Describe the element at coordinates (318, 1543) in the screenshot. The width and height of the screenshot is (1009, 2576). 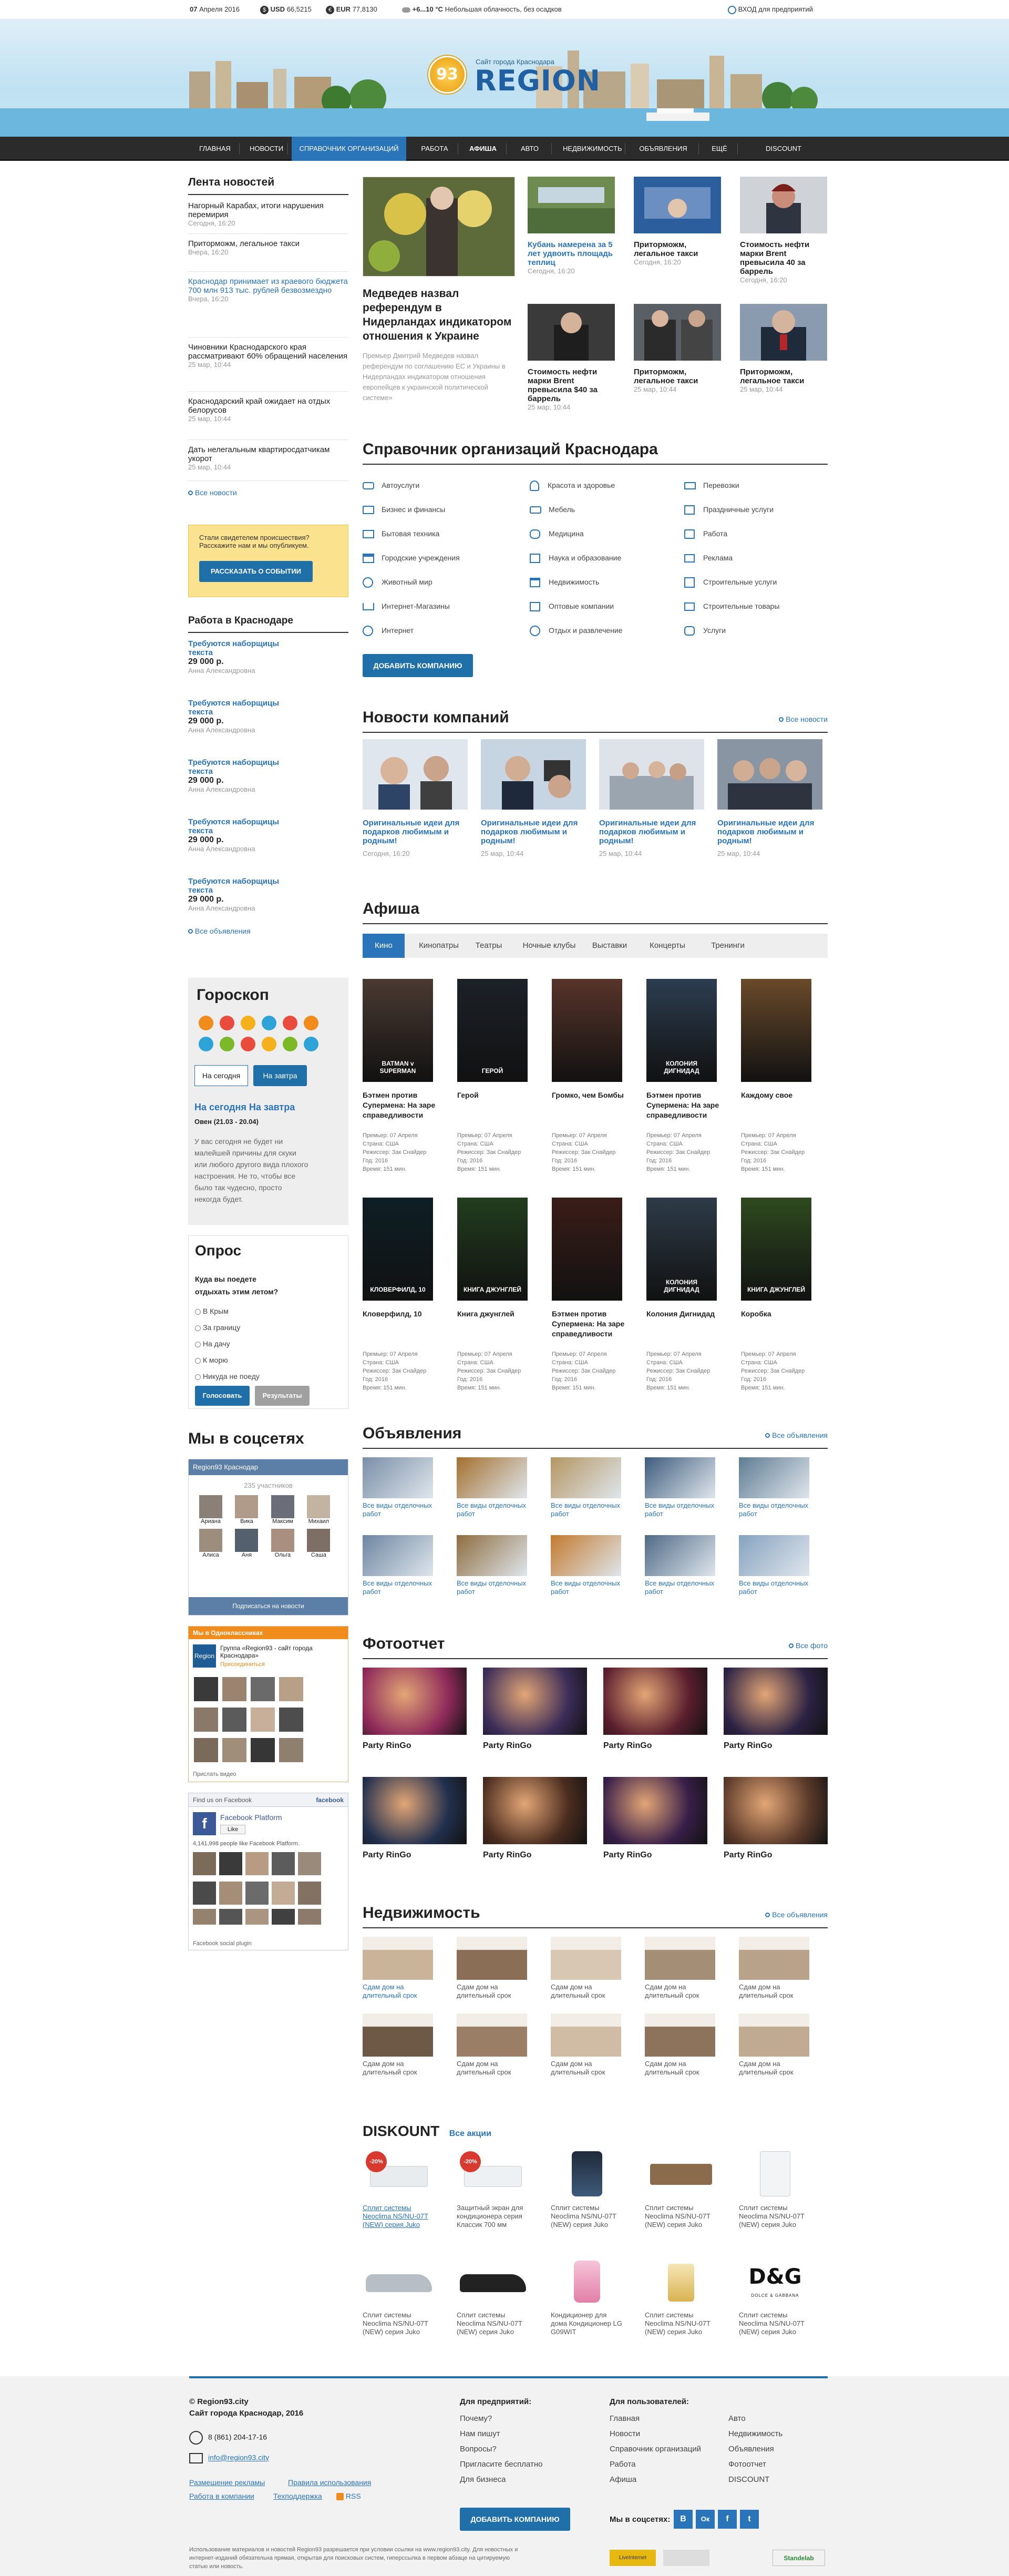
I see `vk-member: Саша` at that location.